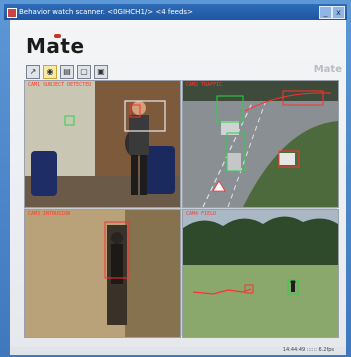 Image resolution: width=351 pixels, height=357 pixels. What do you see at coordinates (178, 351) in the screenshot?
I see `status-bar: 14:44:49 :::::: 6.2fps` at bounding box center [178, 351].